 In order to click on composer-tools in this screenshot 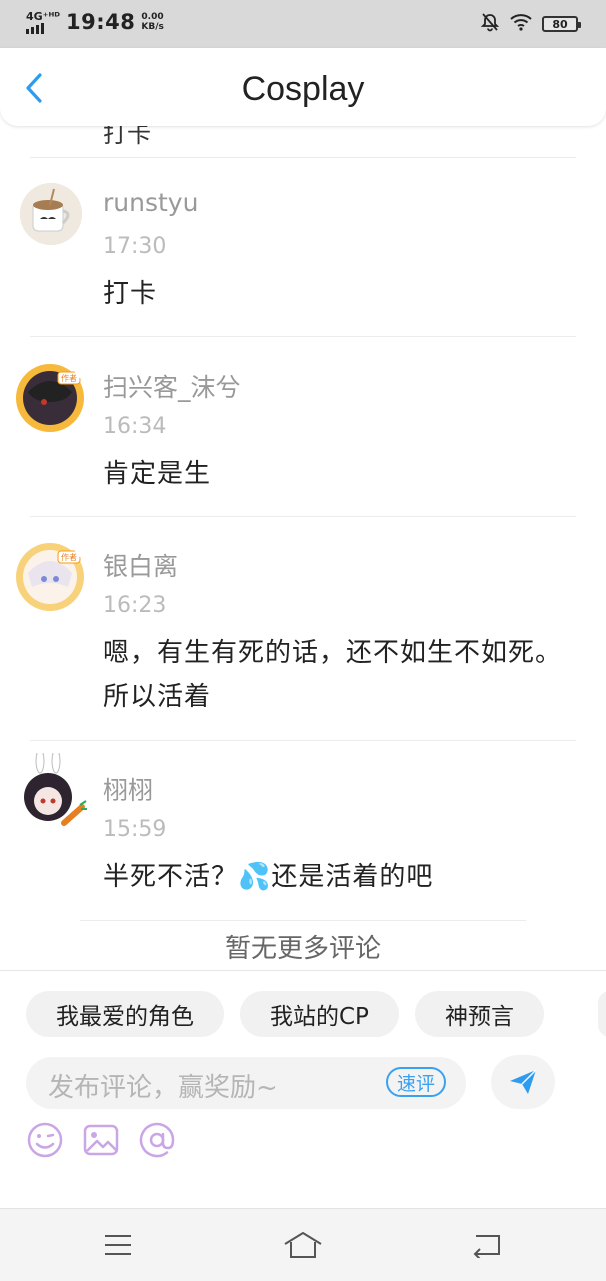, I will do `click(101, 1140)`.